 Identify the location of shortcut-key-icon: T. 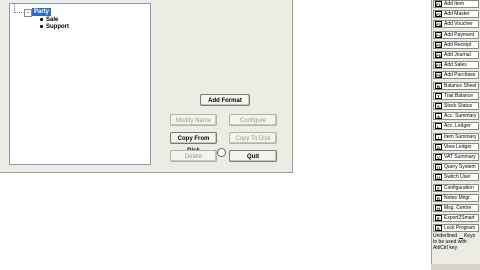
(438, 95).